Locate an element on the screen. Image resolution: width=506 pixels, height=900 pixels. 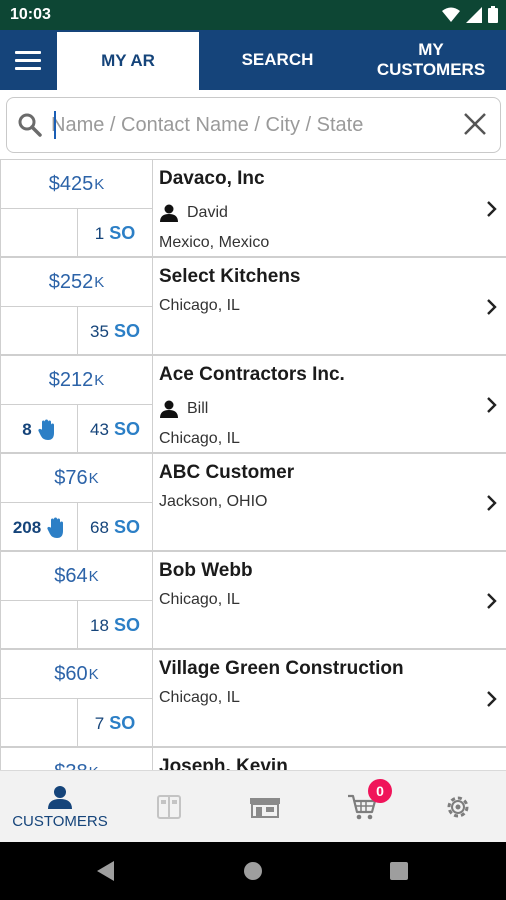
search-bar is located at coordinates (253, 125).